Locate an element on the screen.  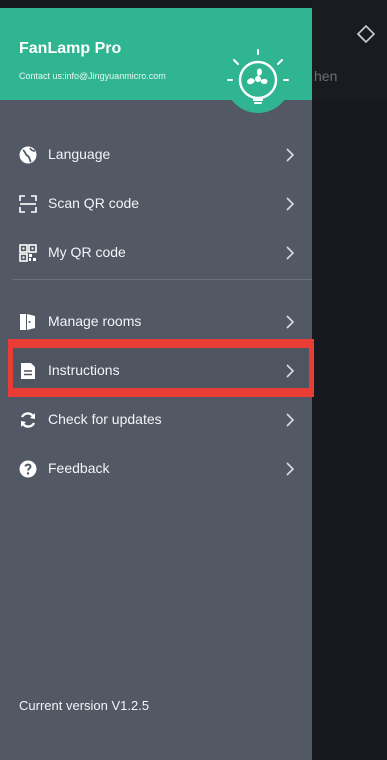
background-toolbar is located at coordinates (349, 50).